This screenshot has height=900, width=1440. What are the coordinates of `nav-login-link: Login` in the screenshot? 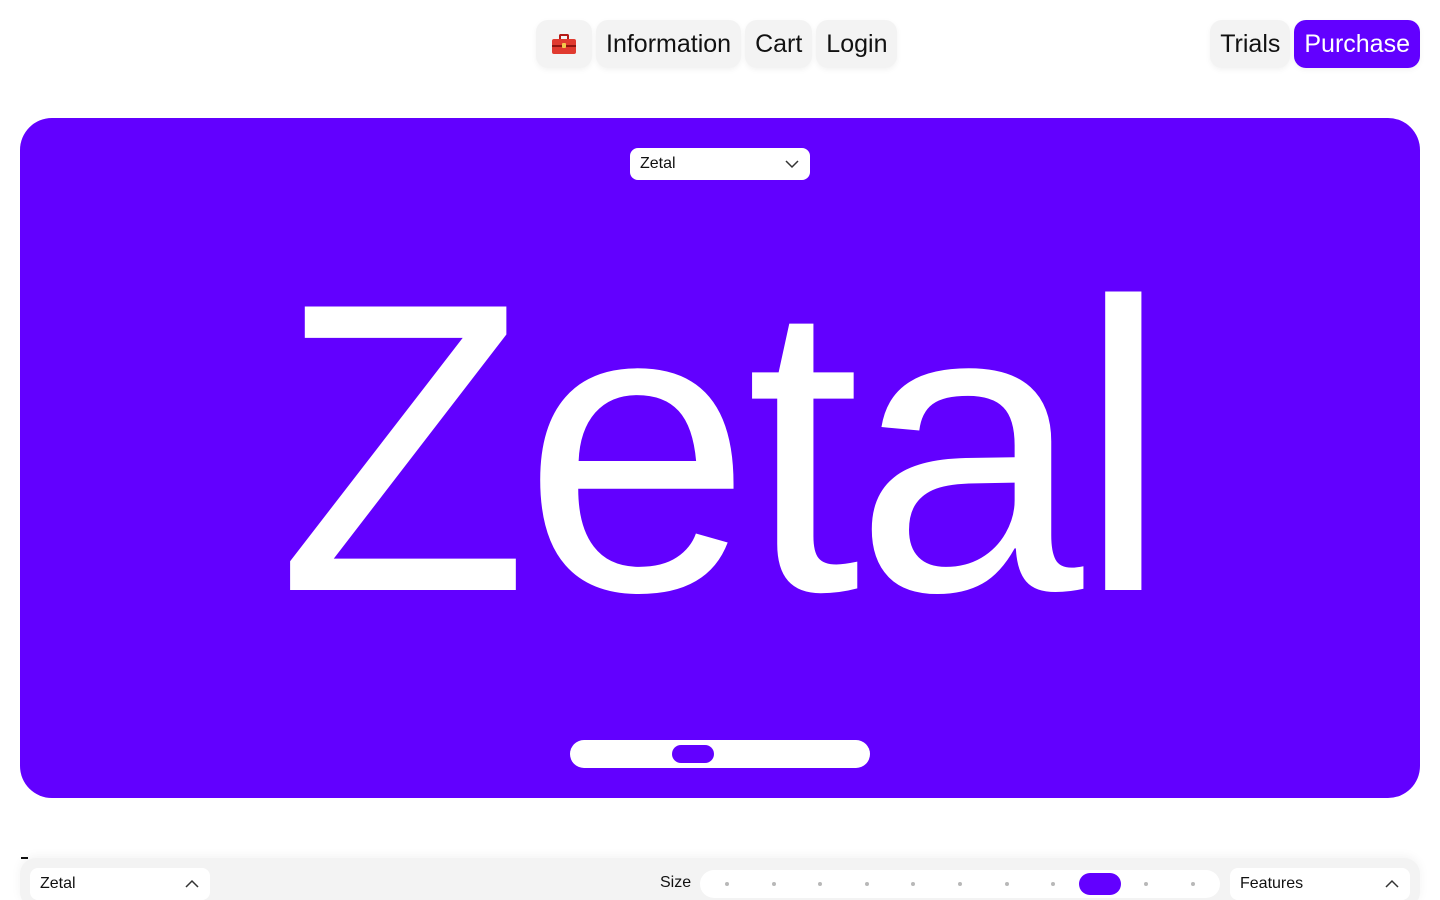 It's located at (857, 44).